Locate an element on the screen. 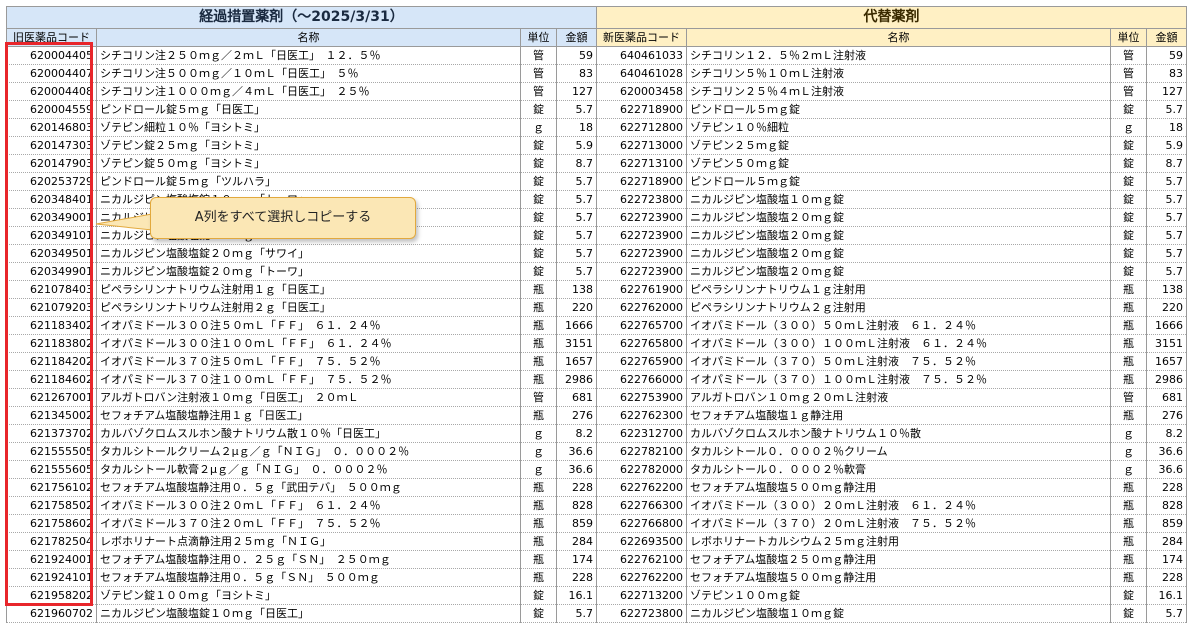 The image size is (1188, 623). cell-old-name: イオパミドール３７０注５０ｍＬ「ＦＦ」 ７５．５２％ is located at coordinates (308, 361).